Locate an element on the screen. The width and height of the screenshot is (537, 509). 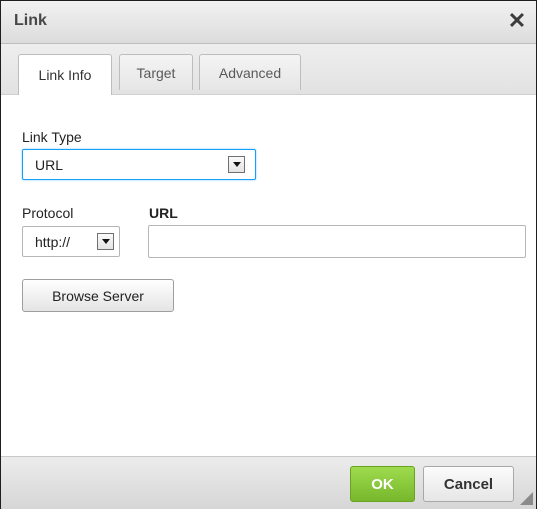
url-label: URL is located at coordinates (163, 213).